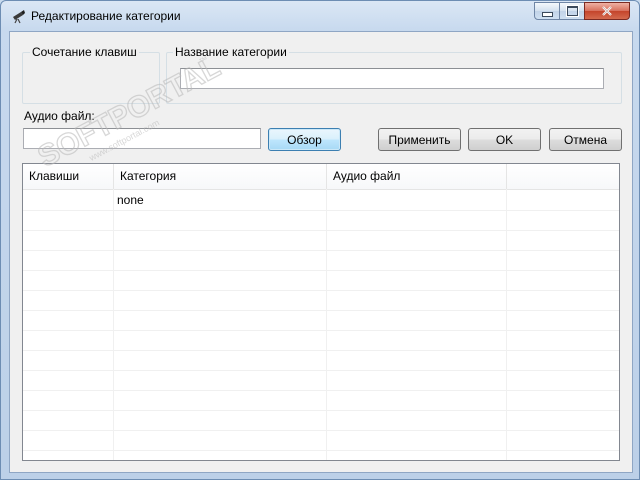 This screenshot has height=480, width=640. I want to click on listview-header: Клавиши Категория Аудио файл, so click(321, 177).